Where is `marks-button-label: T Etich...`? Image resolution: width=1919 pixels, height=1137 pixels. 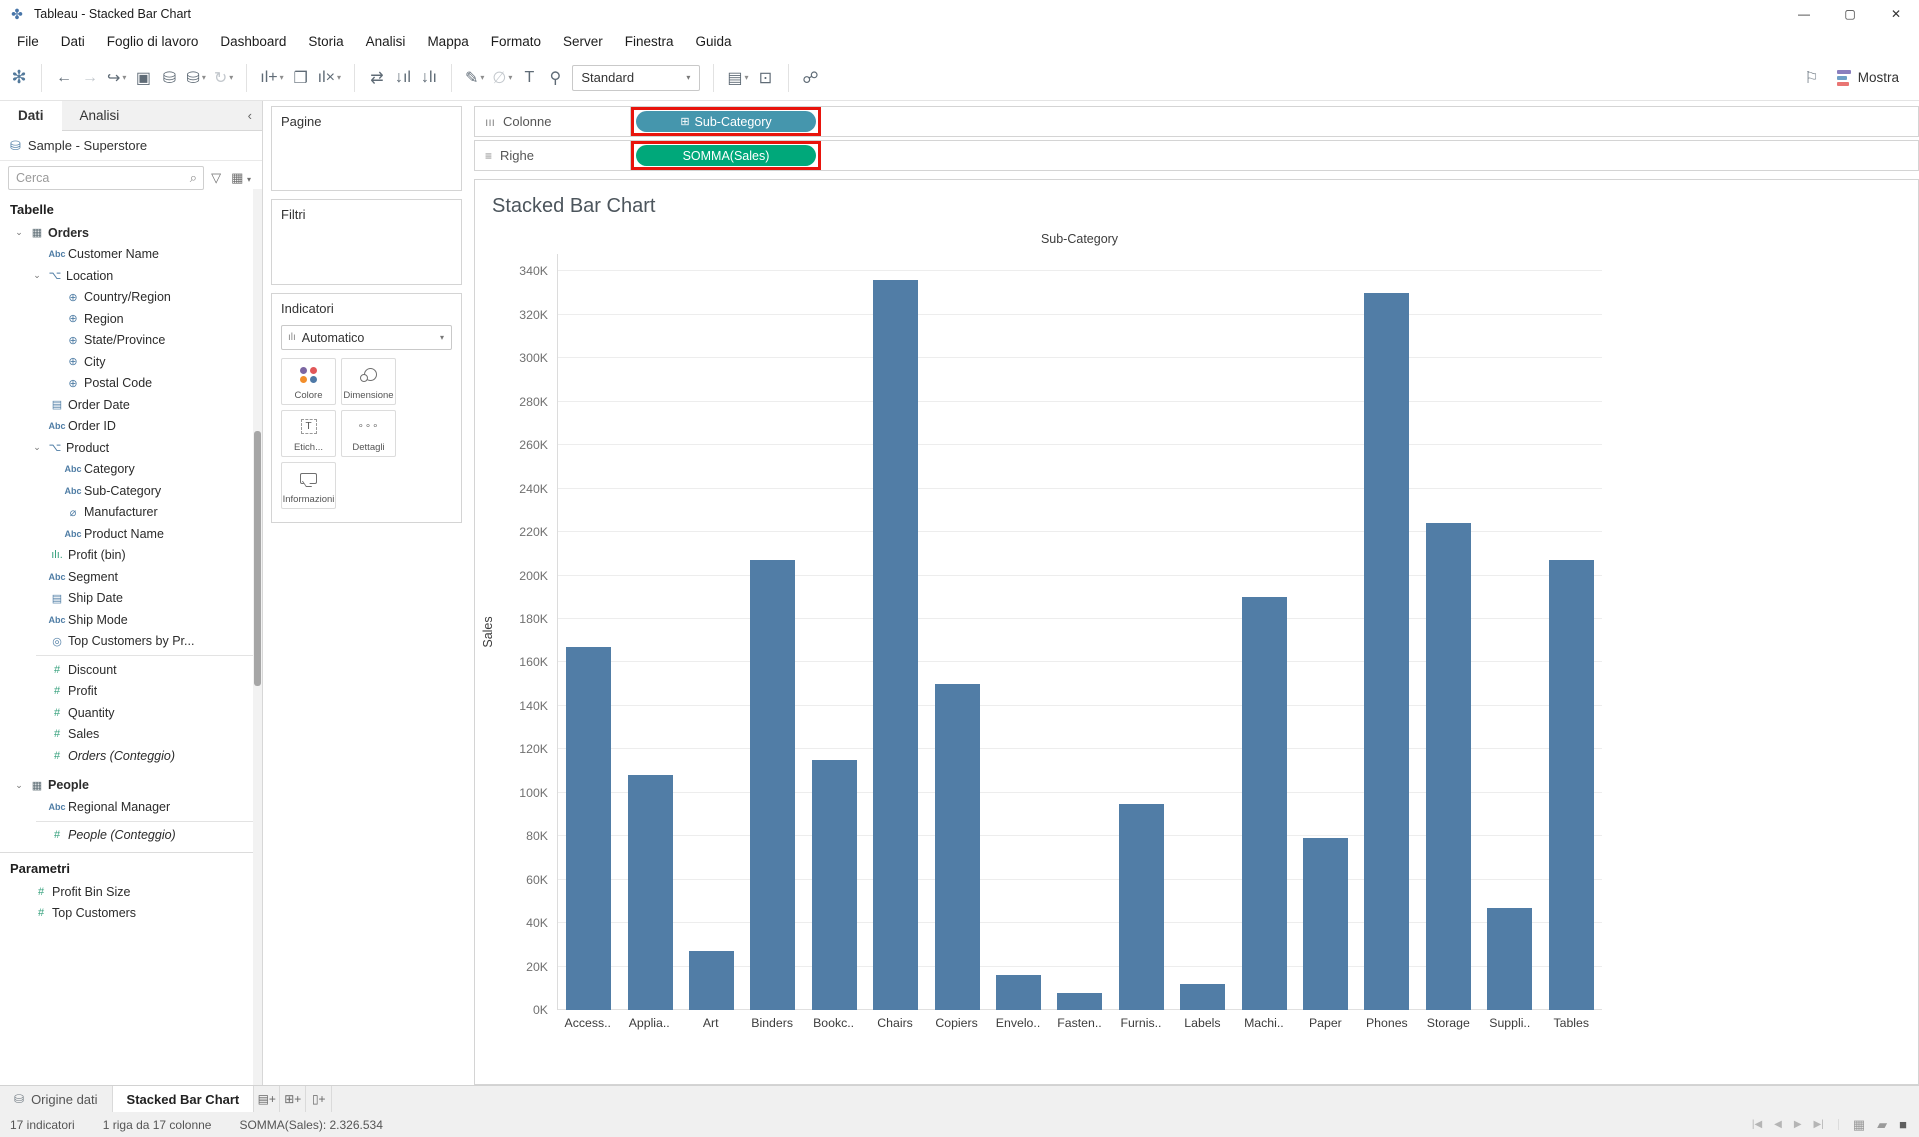
marks-button-label: T Etich... is located at coordinates (308, 433).